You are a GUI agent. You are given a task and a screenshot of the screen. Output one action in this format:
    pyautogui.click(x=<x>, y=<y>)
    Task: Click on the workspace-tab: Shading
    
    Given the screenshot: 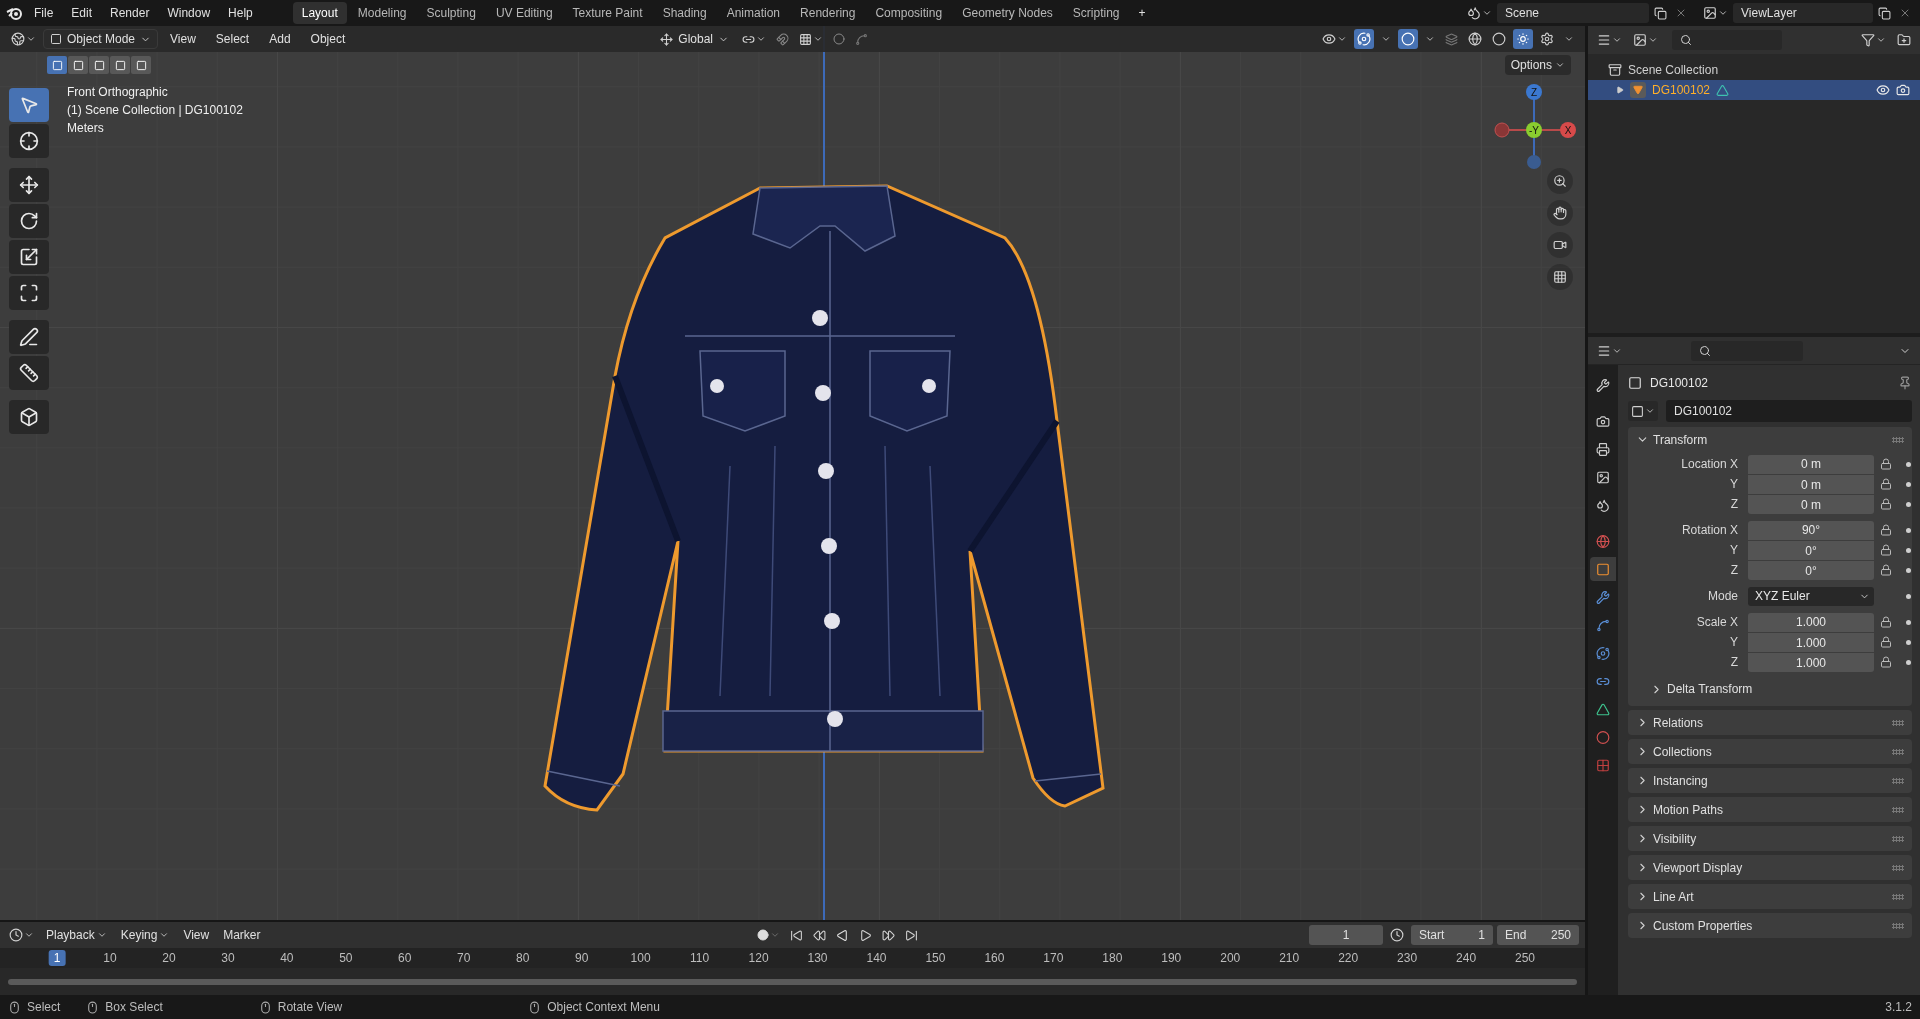 What is the action you would take?
    pyautogui.click(x=684, y=13)
    